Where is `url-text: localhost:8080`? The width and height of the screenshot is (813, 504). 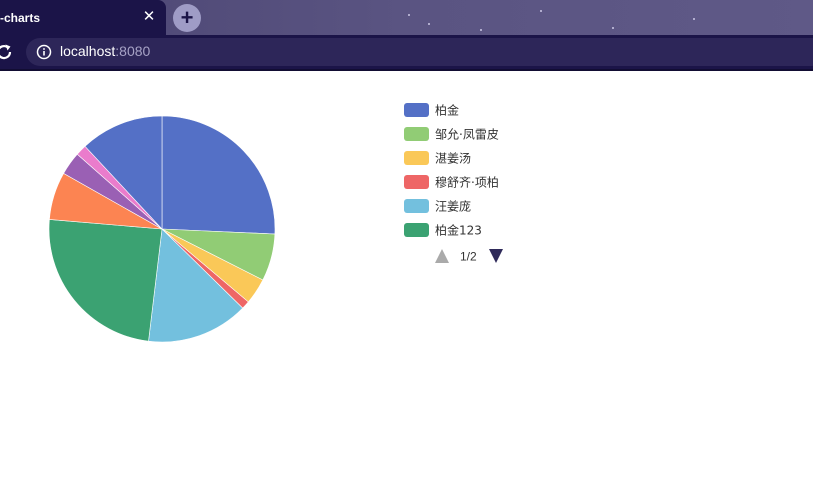
url-text: localhost:8080 is located at coordinates (105, 51).